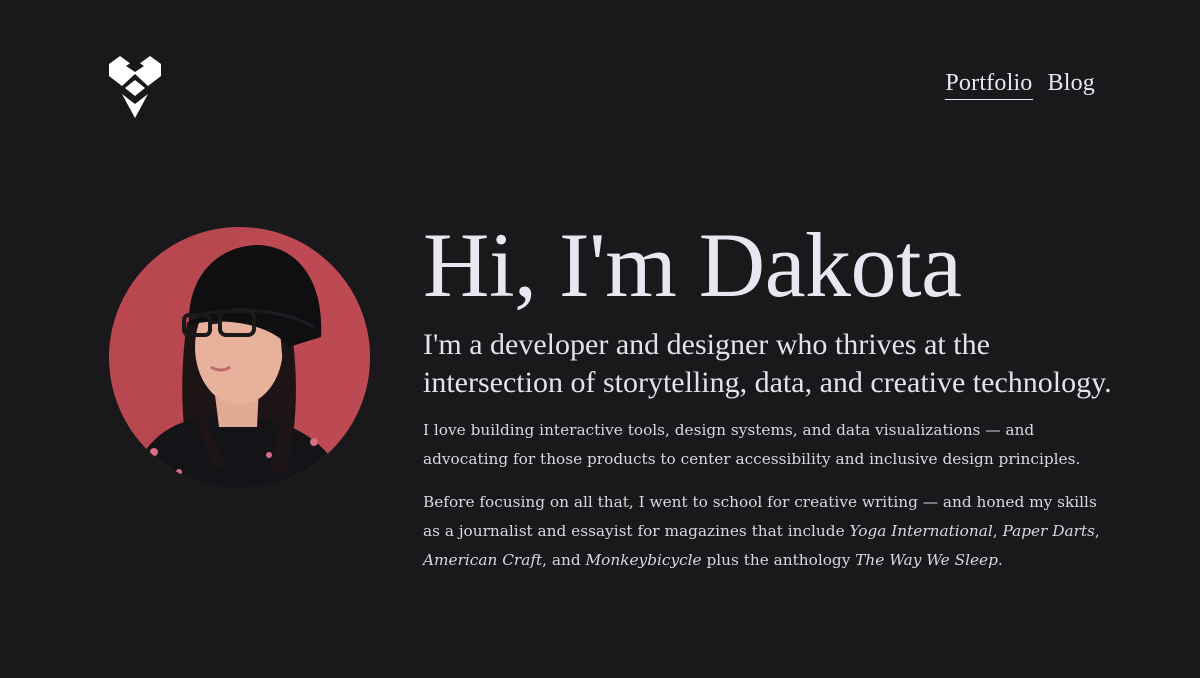 The height and width of the screenshot is (678, 1200). I want to click on nav-link-portfolio: Portfolio, so click(989, 85).